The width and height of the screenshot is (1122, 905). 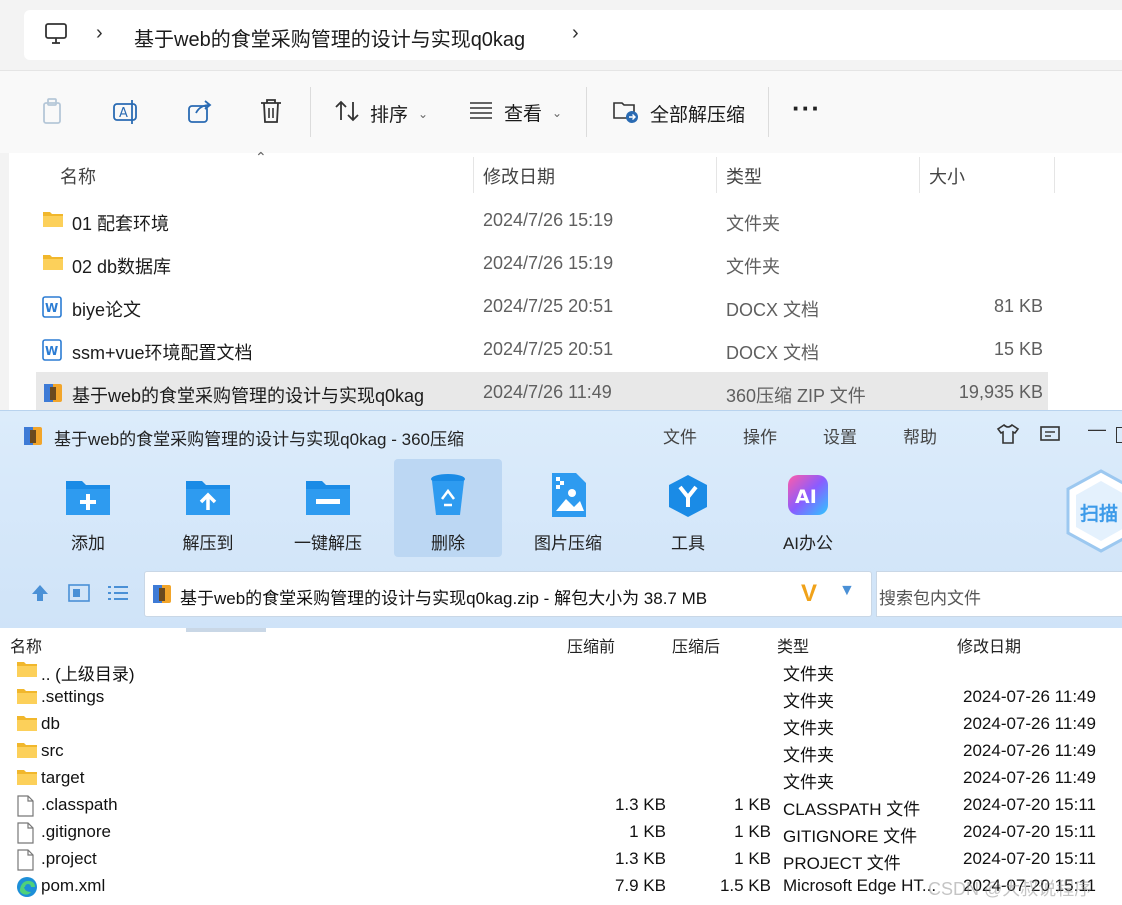 I want to click on archive-item-name: .project, so click(x=69, y=858).